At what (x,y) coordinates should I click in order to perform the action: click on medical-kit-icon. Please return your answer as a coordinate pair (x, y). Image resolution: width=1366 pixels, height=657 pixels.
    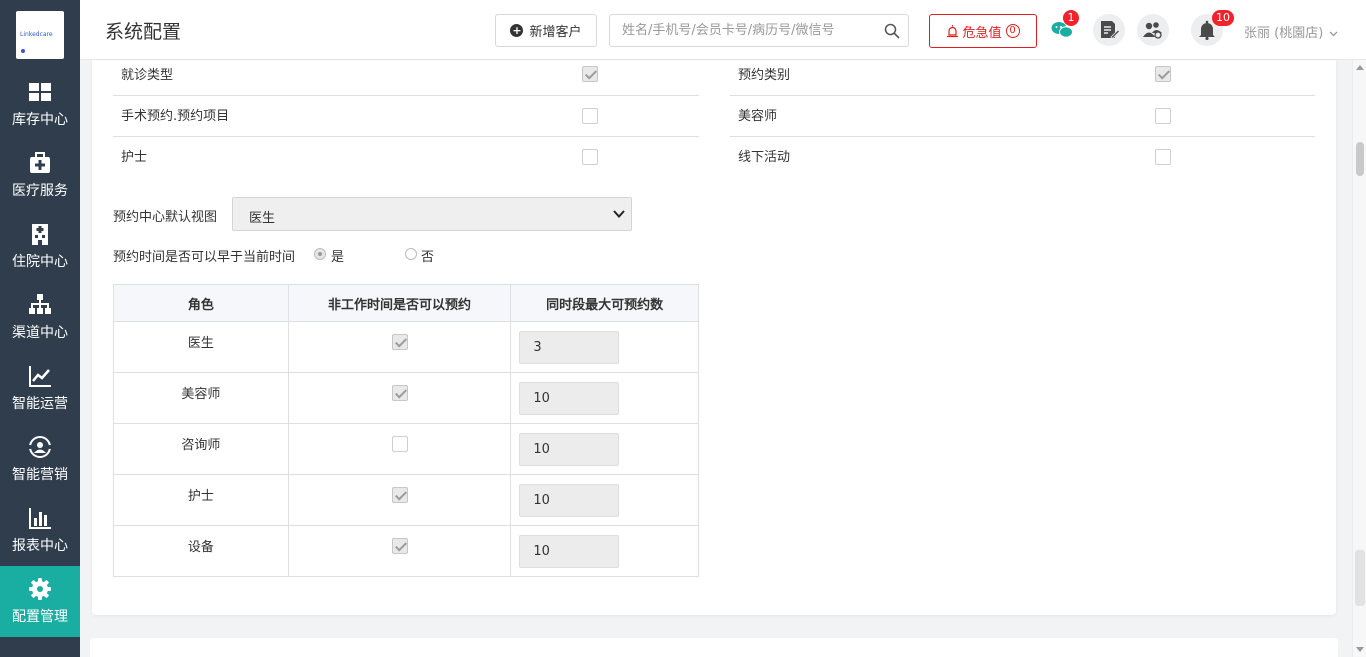
    Looking at the image, I should click on (40, 162).